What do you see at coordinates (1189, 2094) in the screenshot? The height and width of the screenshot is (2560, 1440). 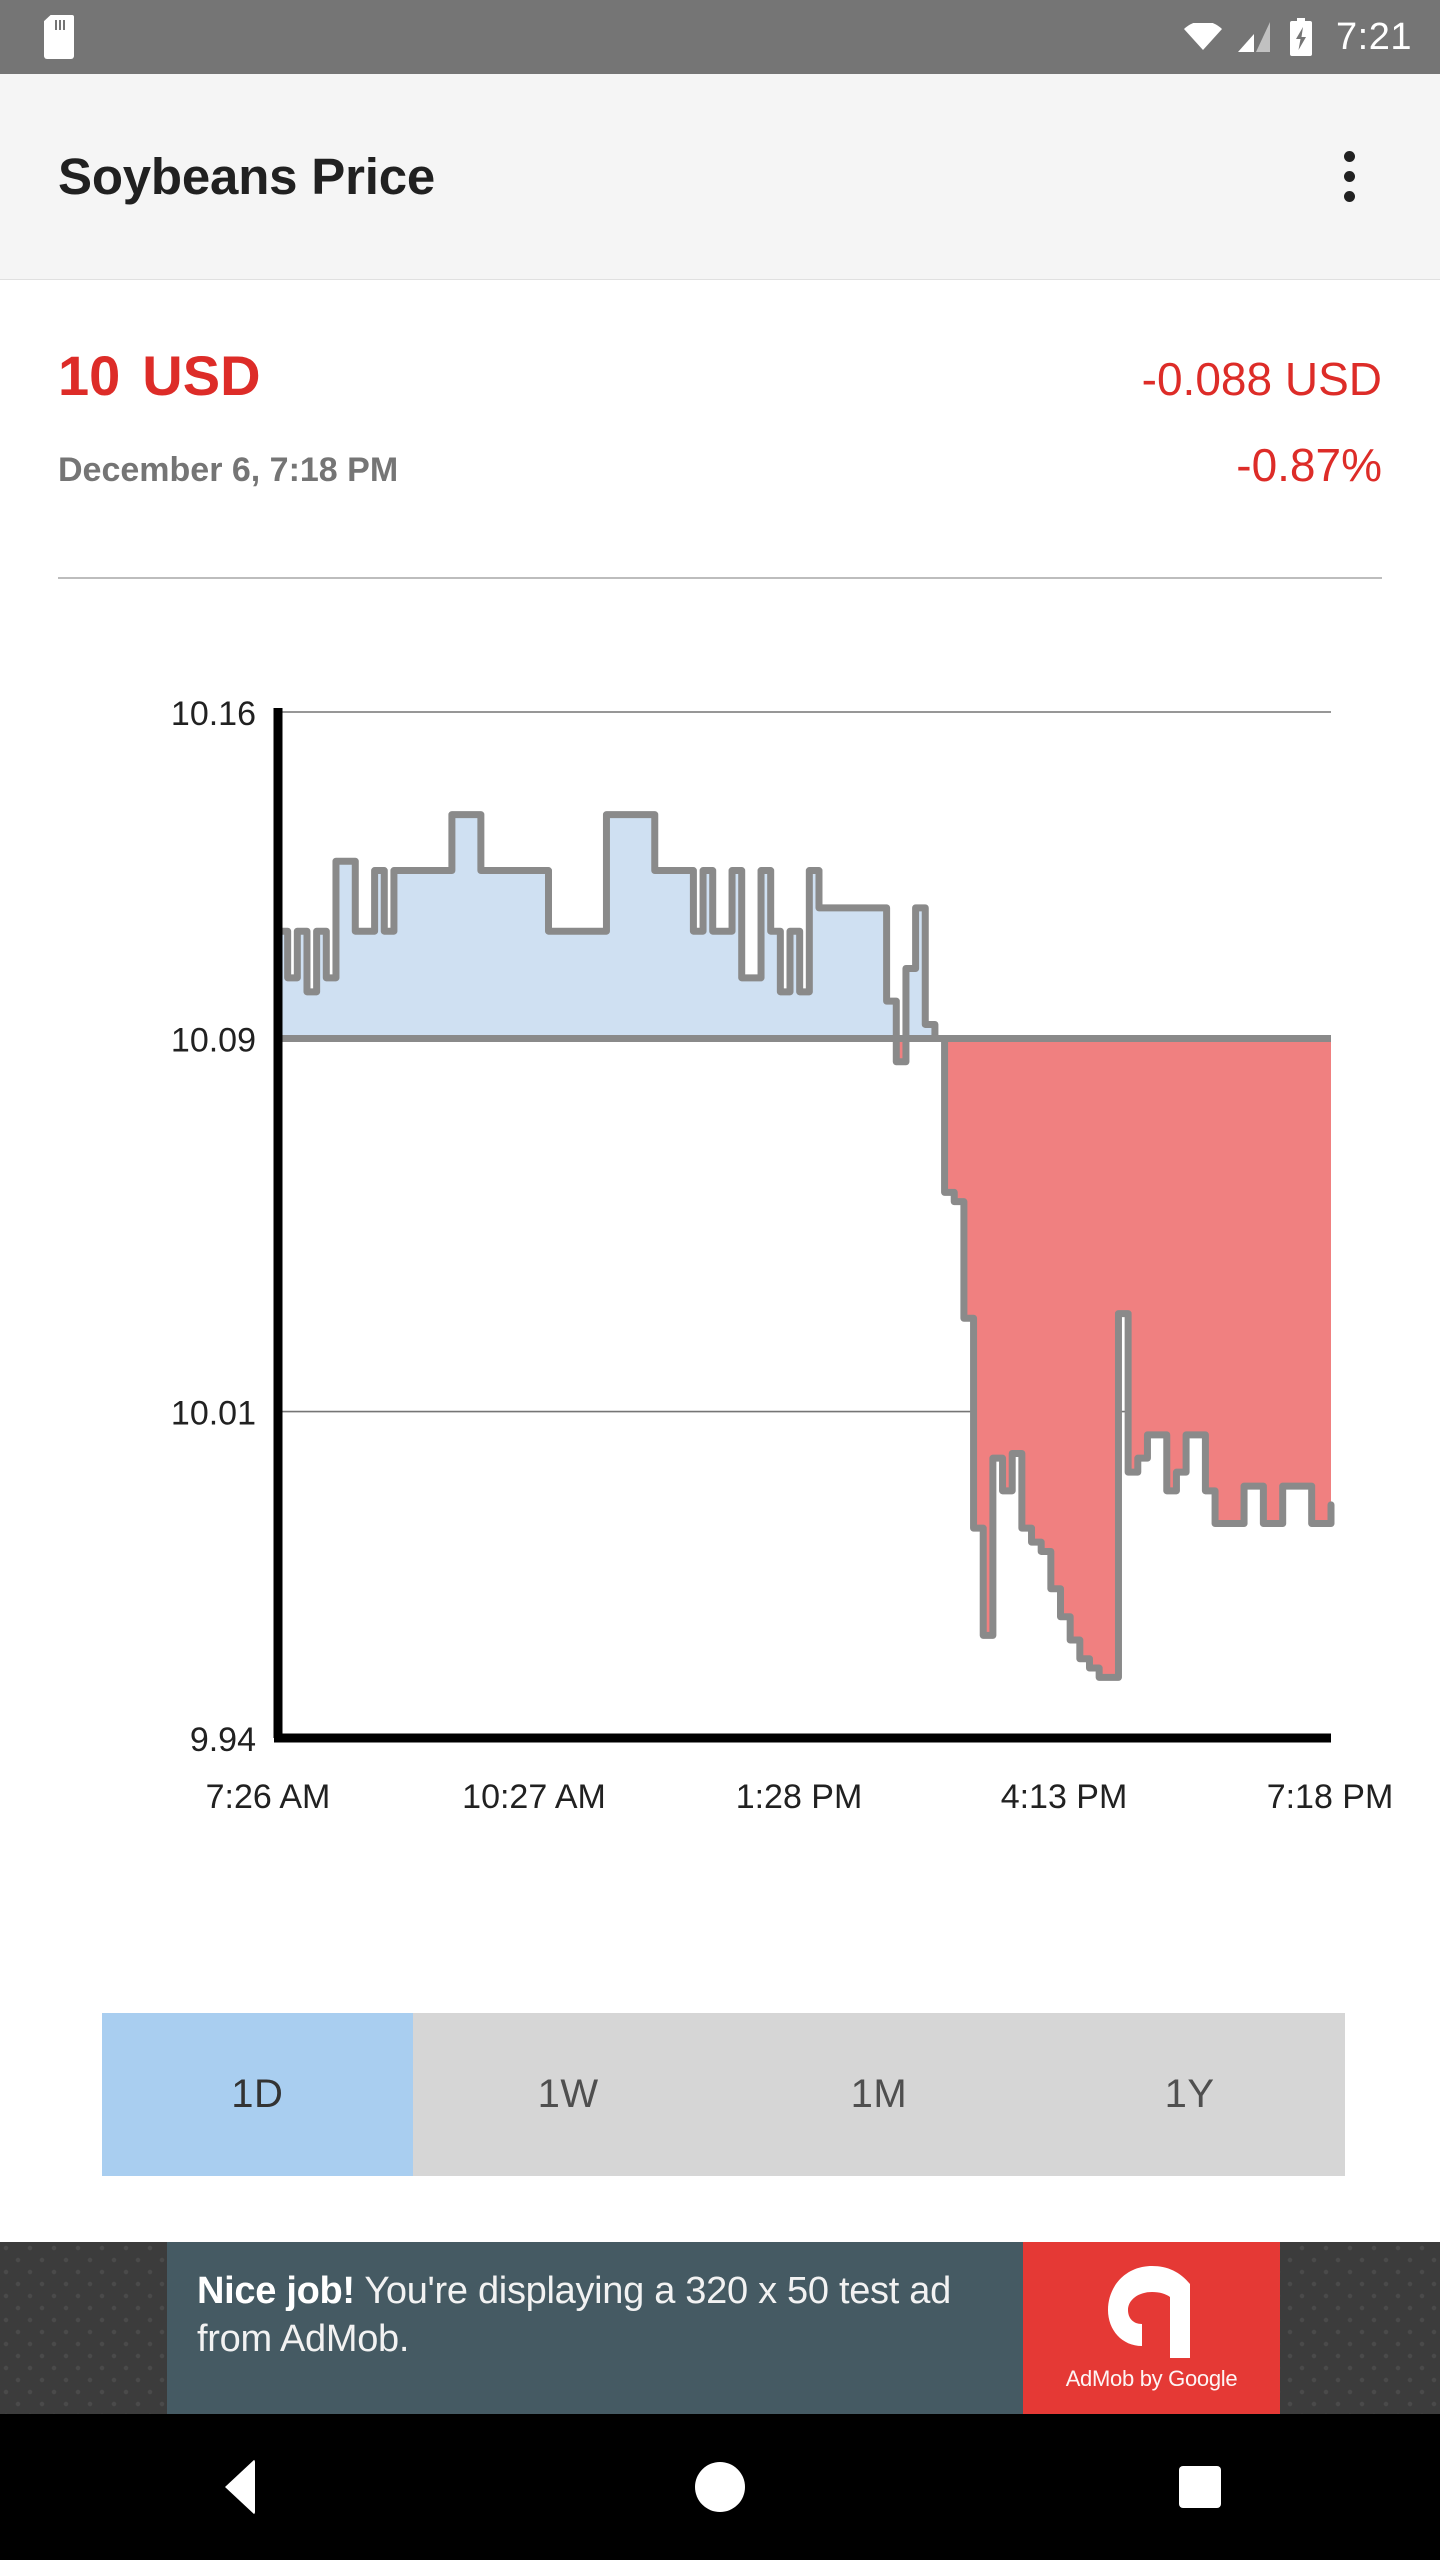 I see `range-option-1y: 1Y` at bounding box center [1189, 2094].